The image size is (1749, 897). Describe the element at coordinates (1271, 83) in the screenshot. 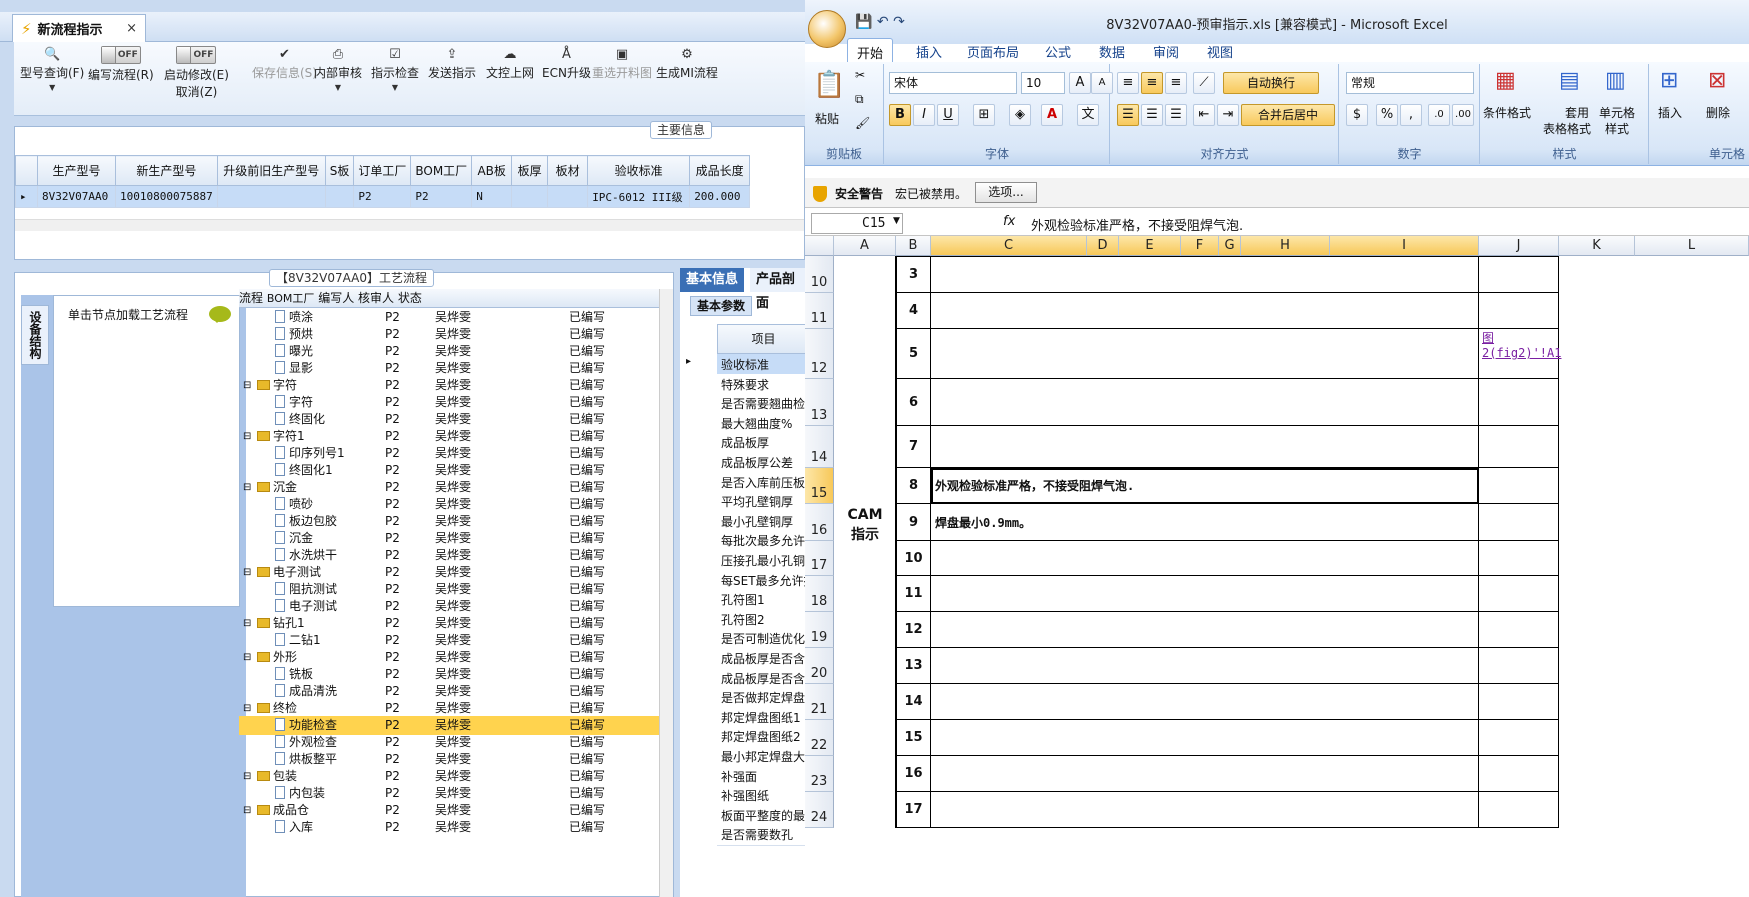

I see `wrap-text-button: 自动换行` at that location.